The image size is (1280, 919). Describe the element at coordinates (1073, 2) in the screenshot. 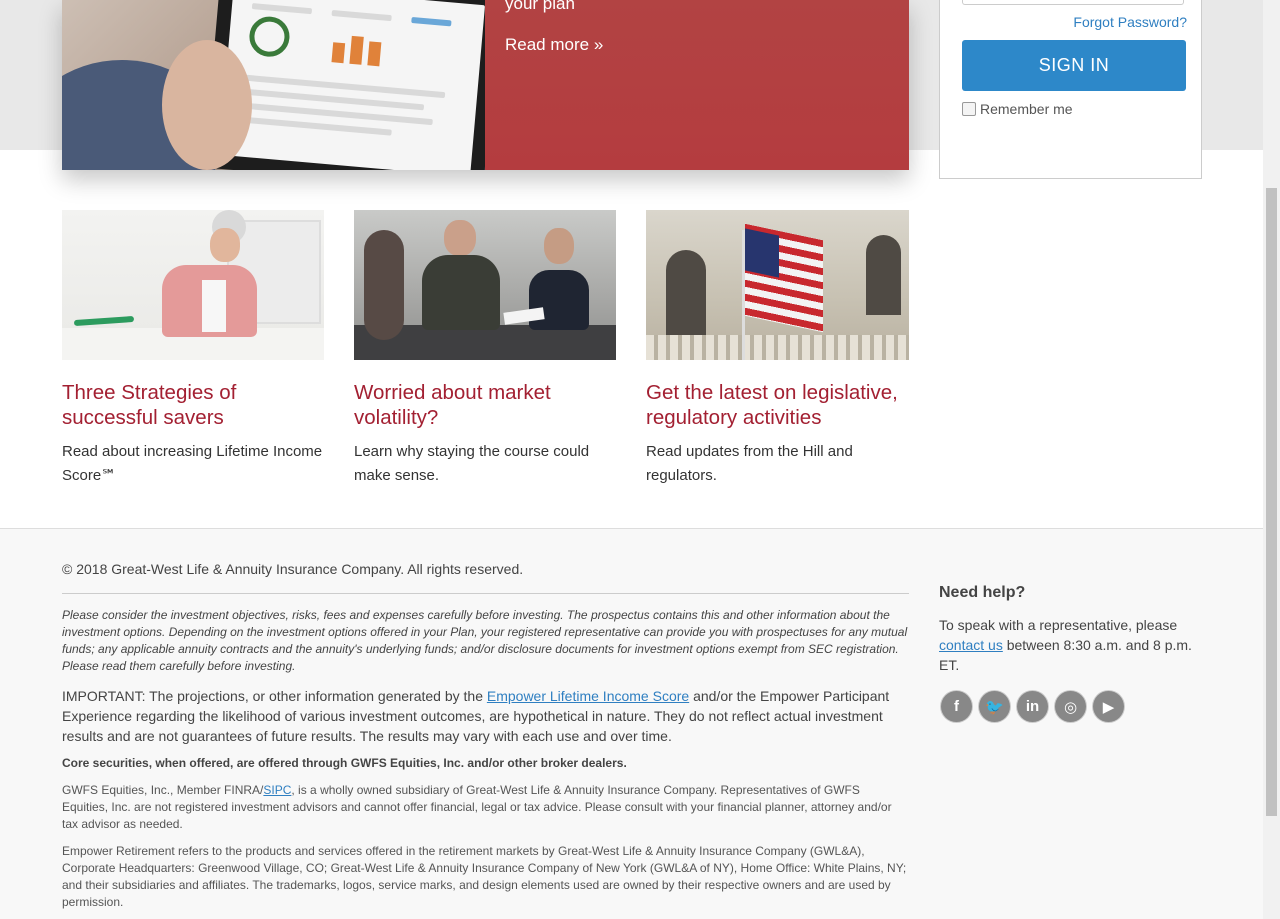

I see `password-field` at that location.